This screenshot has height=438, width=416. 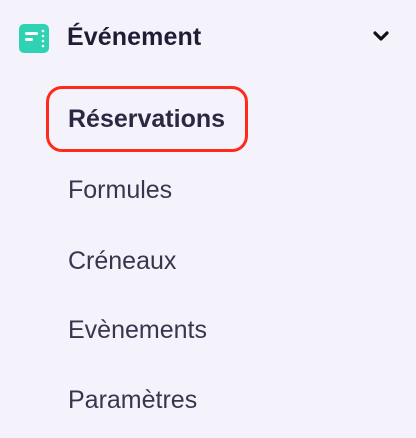 What do you see at coordinates (122, 261) in the screenshot?
I see `nav-item-creneaux: Créneaux` at bounding box center [122, 261].